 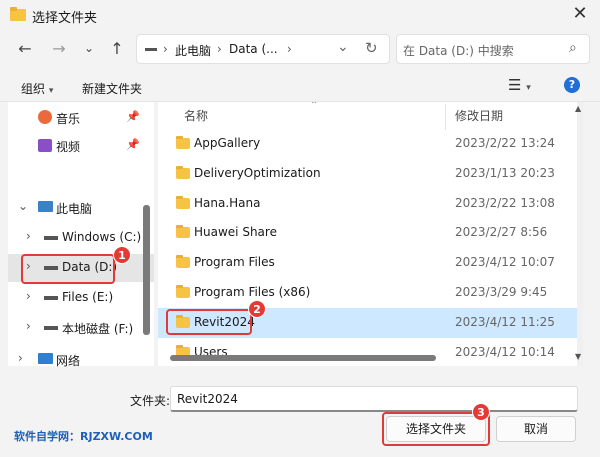 I want to click on column-header-name: 名称, so click(x=196, y=115).